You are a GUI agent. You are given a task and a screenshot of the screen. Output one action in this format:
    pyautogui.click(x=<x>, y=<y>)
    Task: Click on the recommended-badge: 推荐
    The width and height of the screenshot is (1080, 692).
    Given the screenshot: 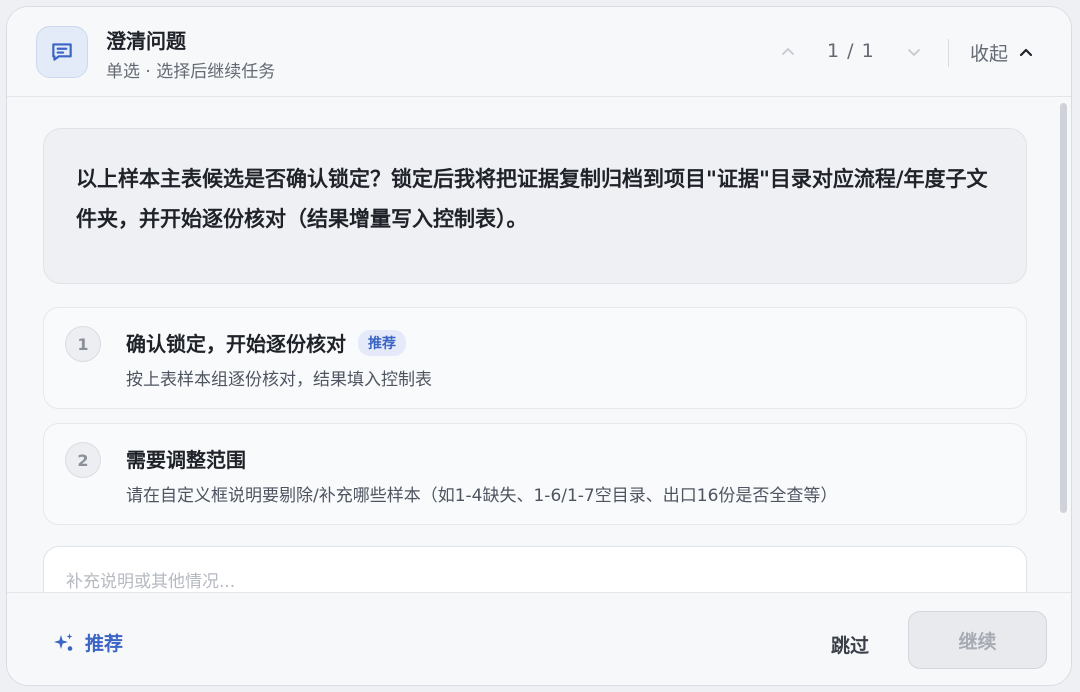 What is the action you would take?
    pyautogui.click(x=382, y=342)
    